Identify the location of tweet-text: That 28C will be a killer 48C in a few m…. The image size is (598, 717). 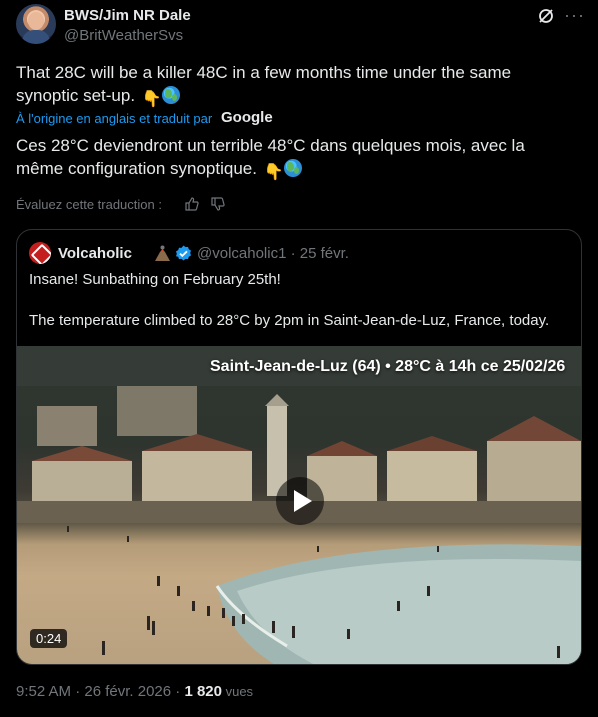
(264, 85).